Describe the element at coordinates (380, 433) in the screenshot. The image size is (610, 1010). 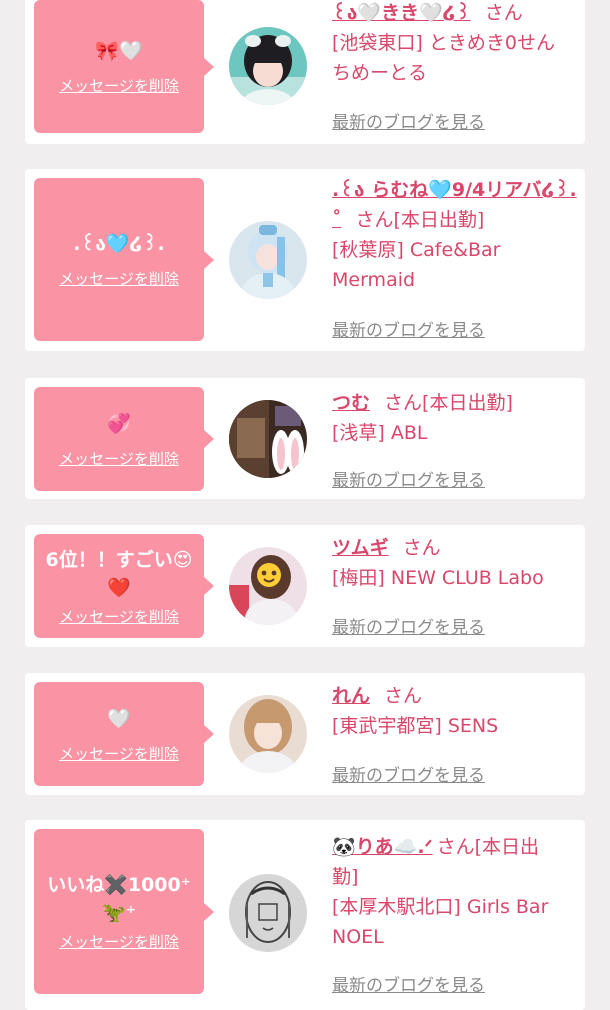
I see `shop-name: [浅草] ABL` at that location.